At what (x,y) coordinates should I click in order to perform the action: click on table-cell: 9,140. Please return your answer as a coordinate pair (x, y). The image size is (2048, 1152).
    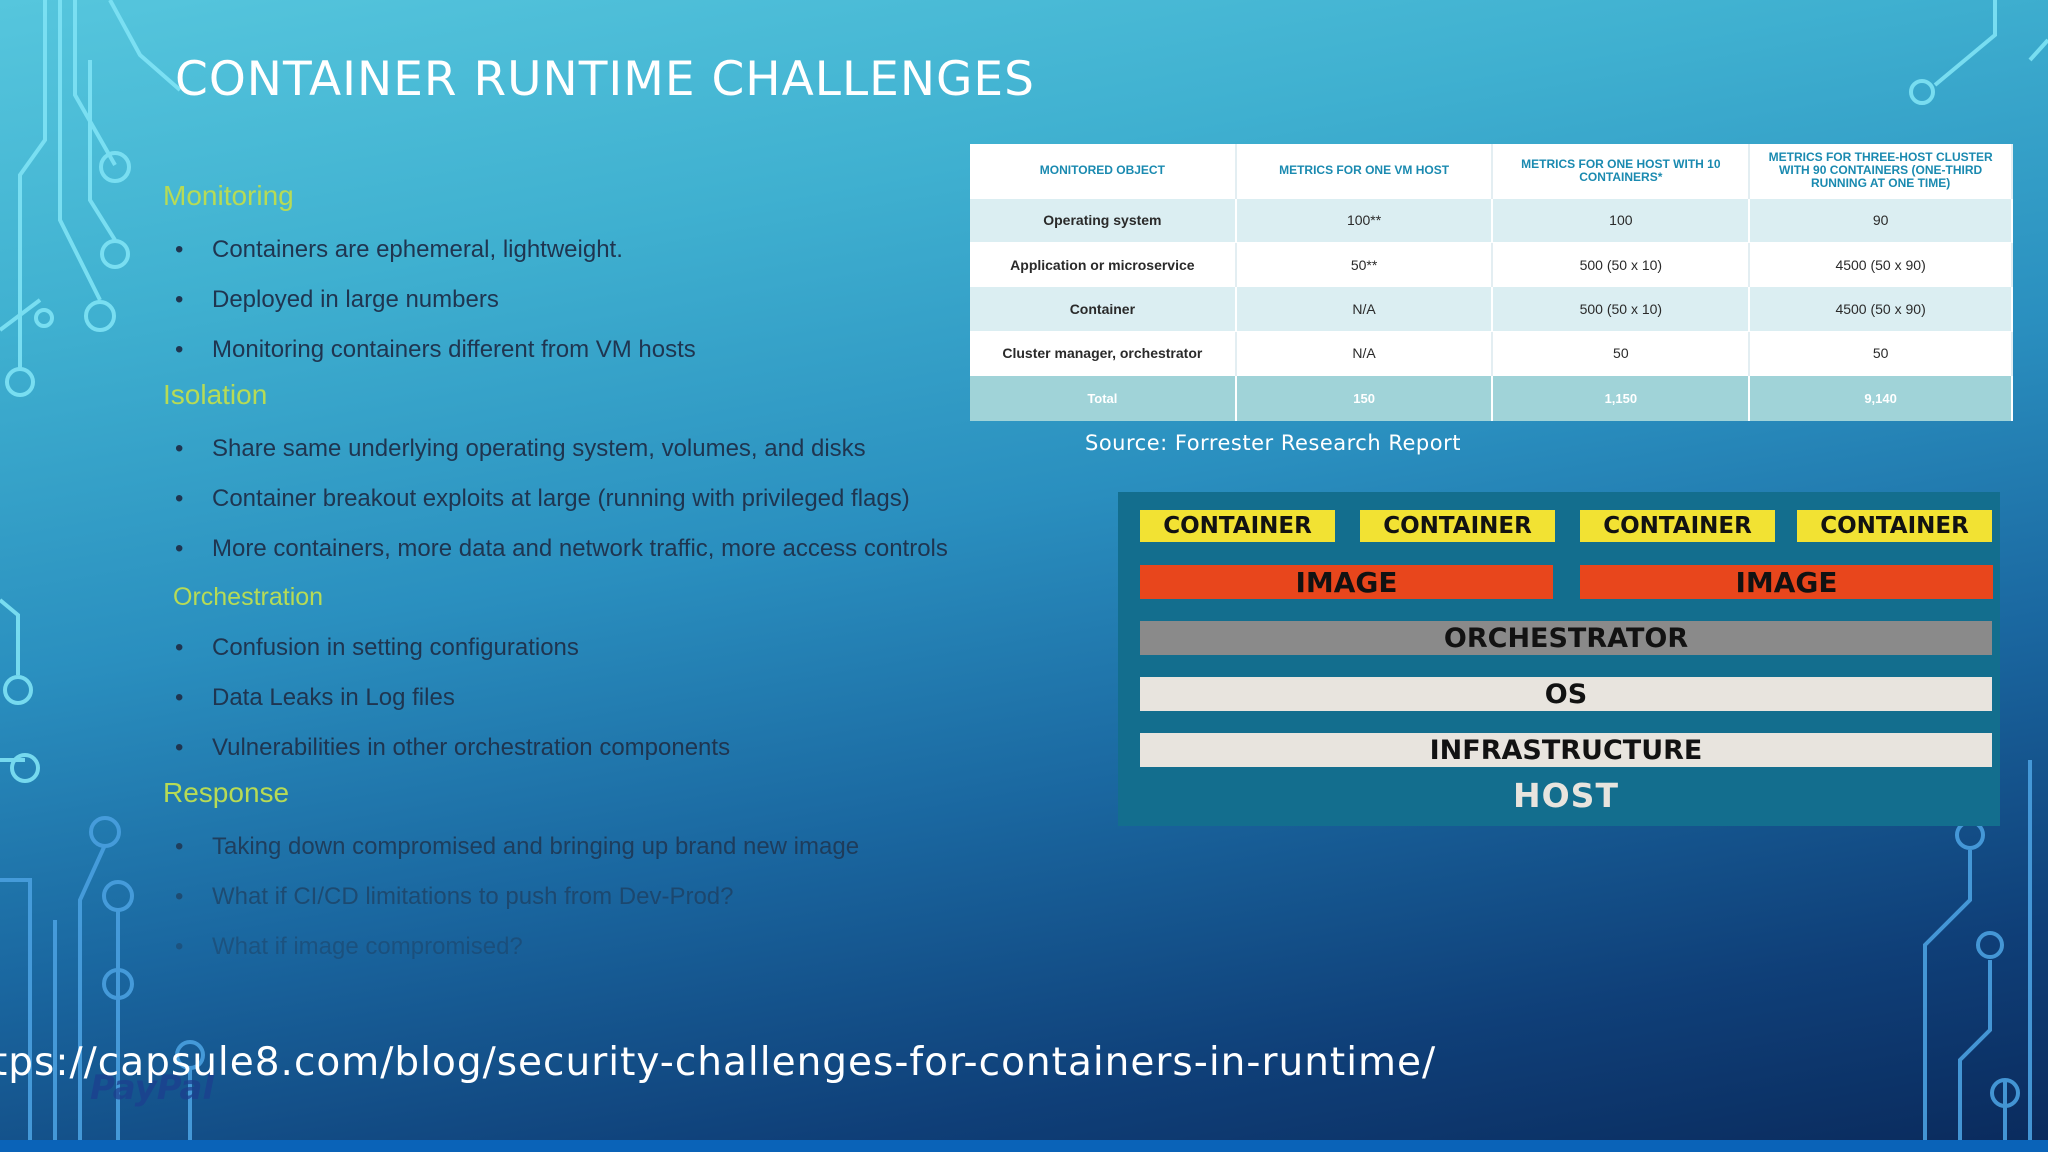
    Looking at the image, I should click on (1881, 398).